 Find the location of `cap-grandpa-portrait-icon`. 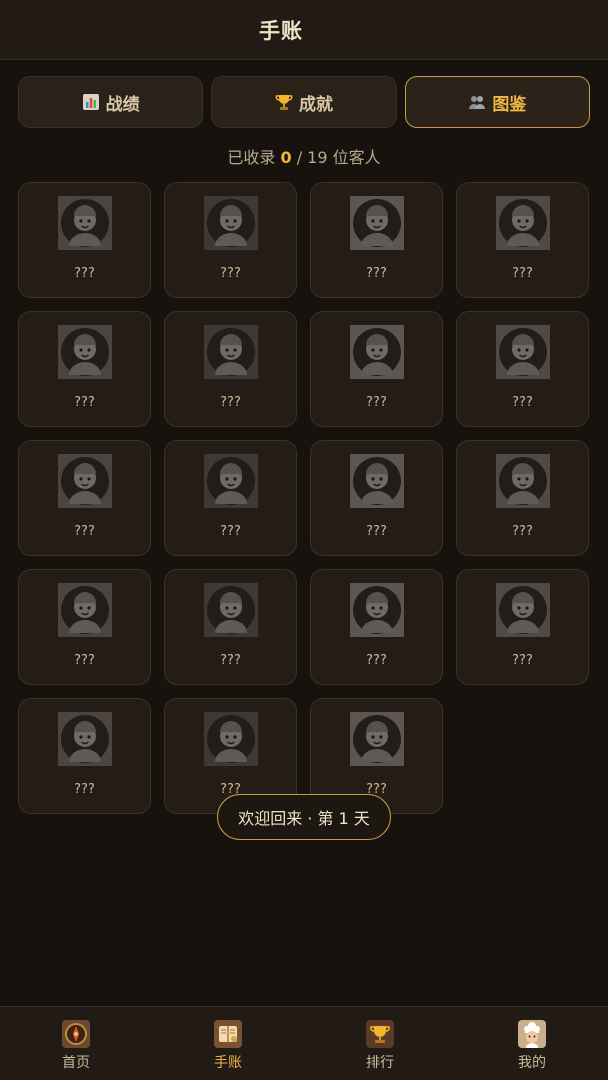

cap-grandpa-portrait-icon is located at coordinates (376, 223).